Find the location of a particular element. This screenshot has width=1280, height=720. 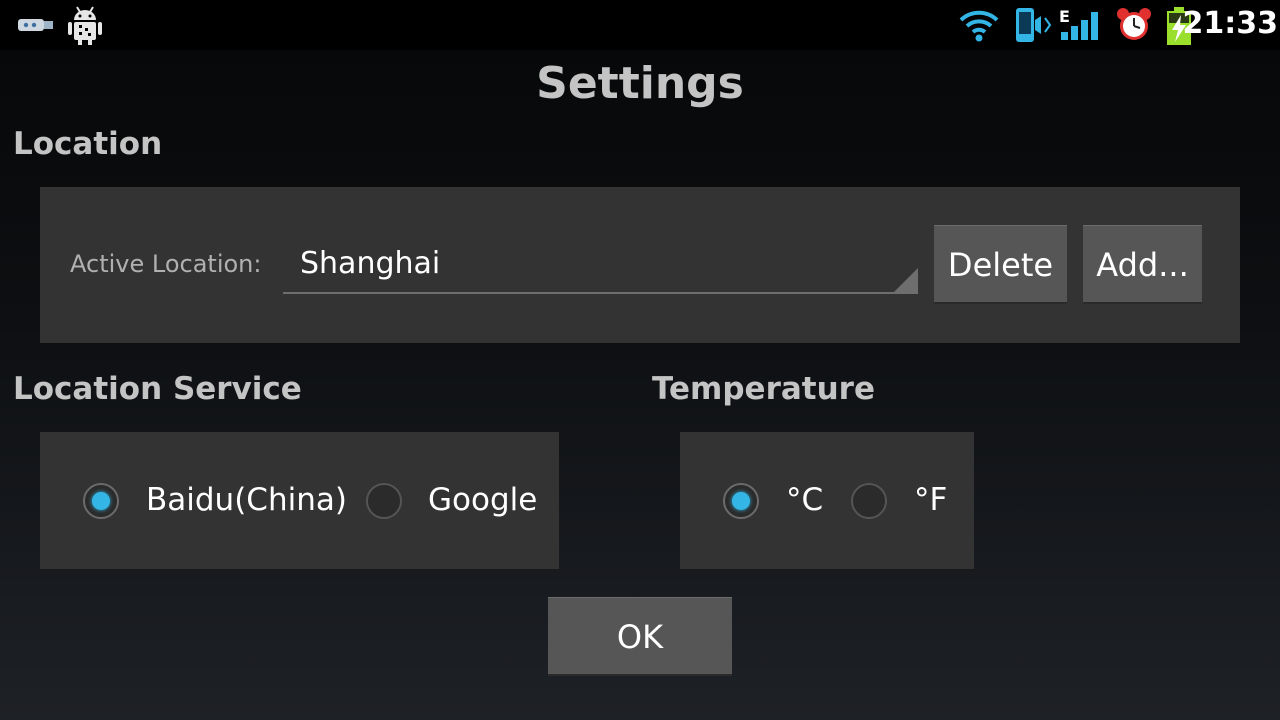

location-heading: Location is located at coordinates (88, 144).